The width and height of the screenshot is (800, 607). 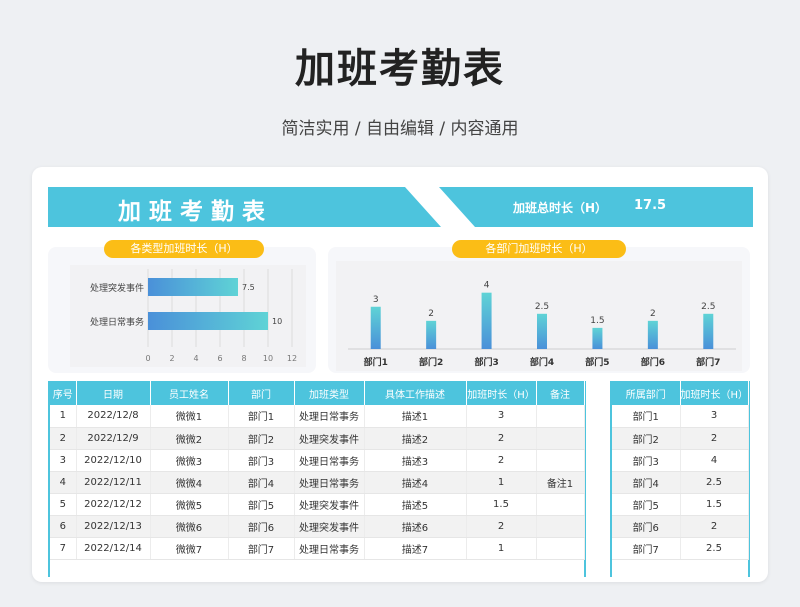 I want to click on table-cell: 5, so click(x=63, y=504).